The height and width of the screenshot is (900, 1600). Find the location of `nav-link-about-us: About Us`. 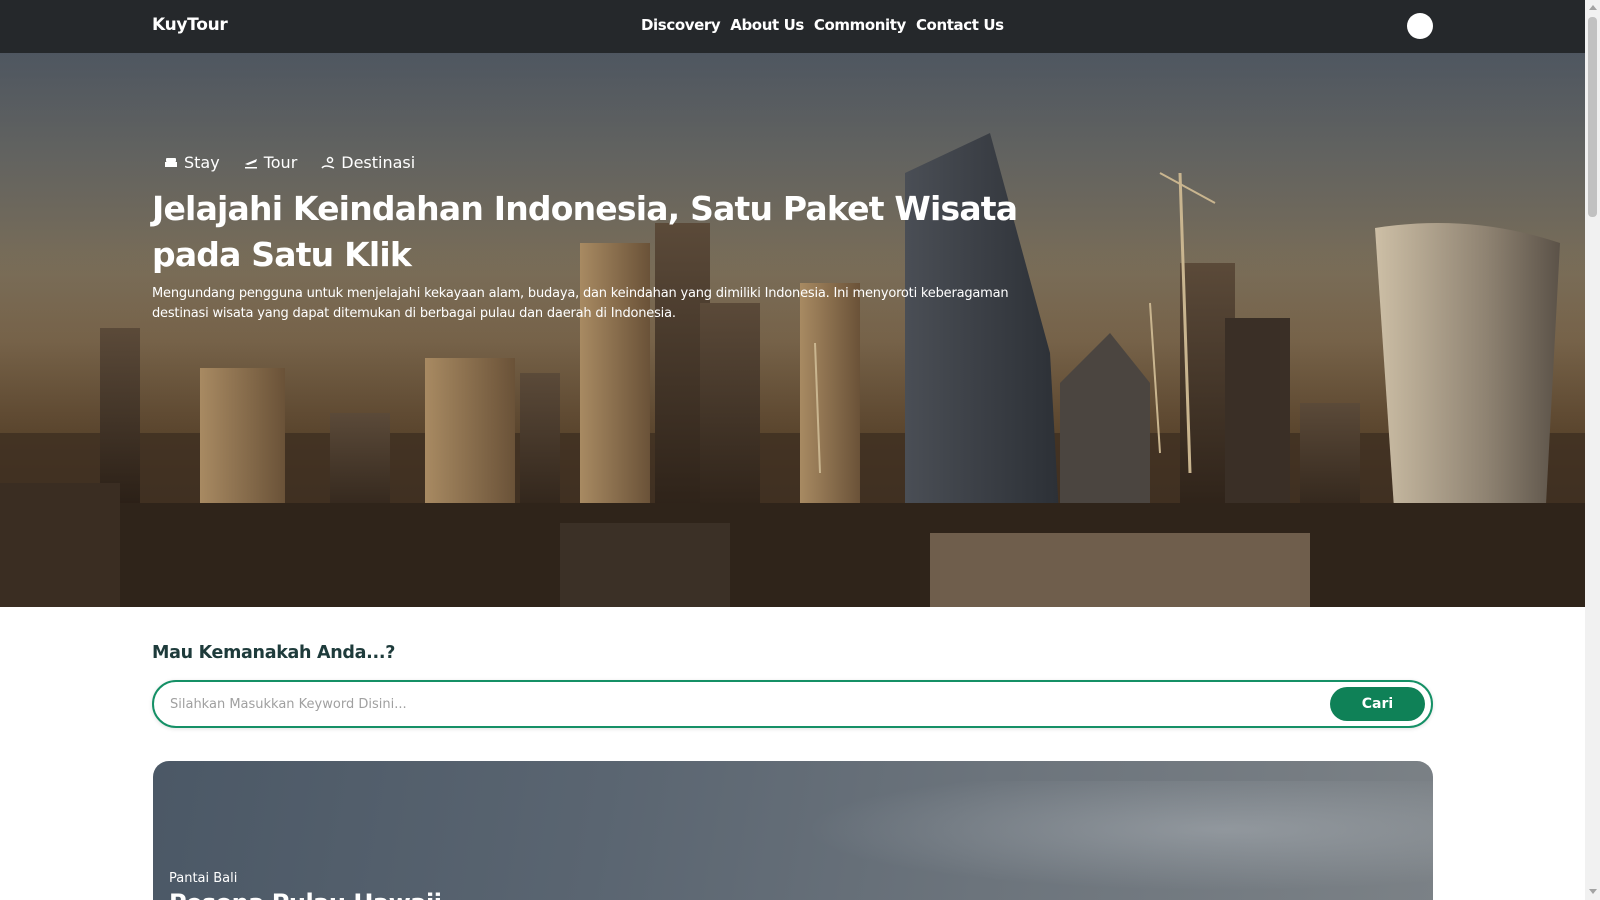

nav-link-about-us: About Us is located at coordinates (767, 25).